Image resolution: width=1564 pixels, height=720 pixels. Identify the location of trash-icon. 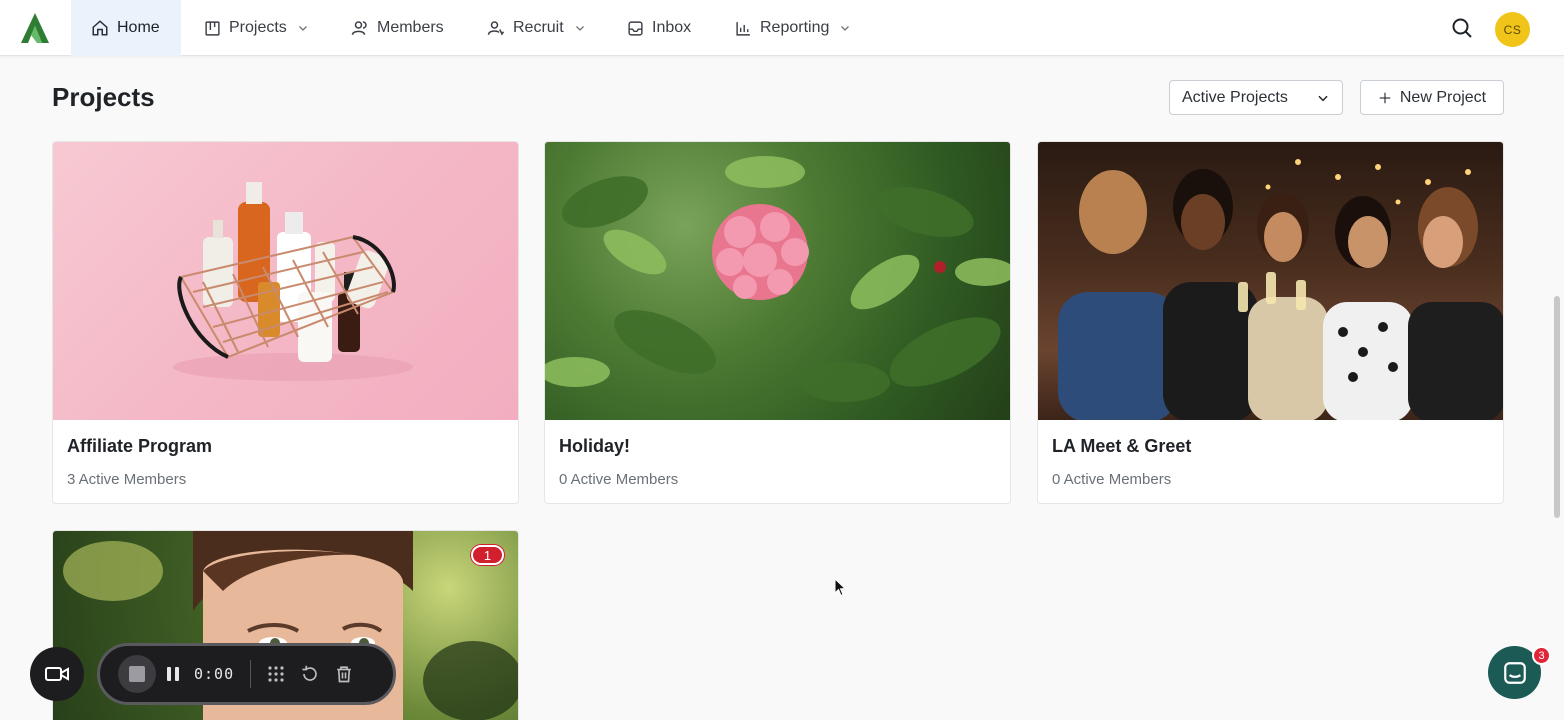
(344, 674).